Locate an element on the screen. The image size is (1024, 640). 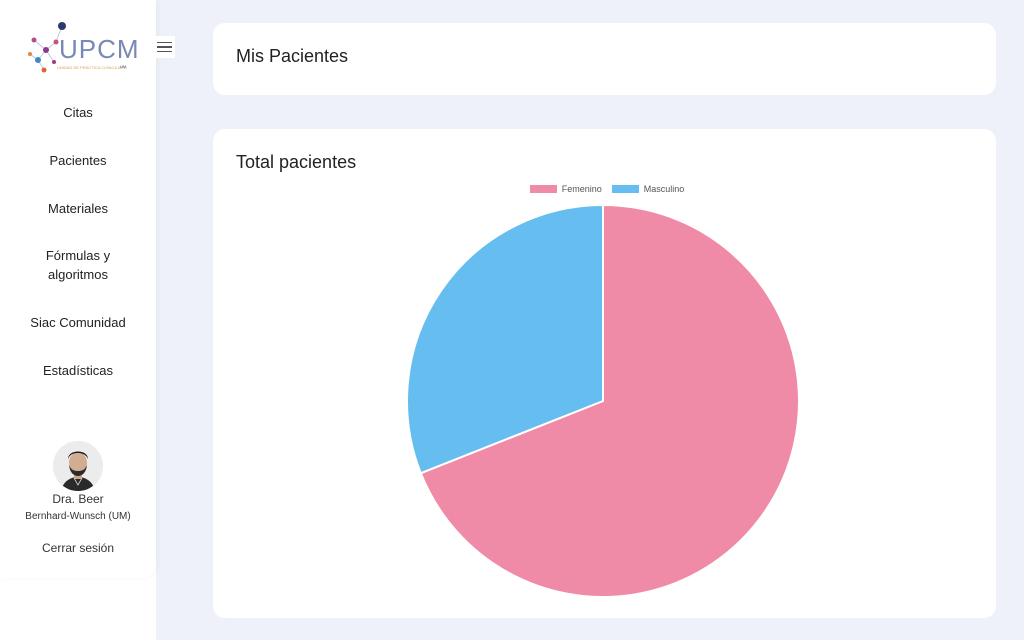
legend-swatch-femenino is located at coordinates (543, 189).